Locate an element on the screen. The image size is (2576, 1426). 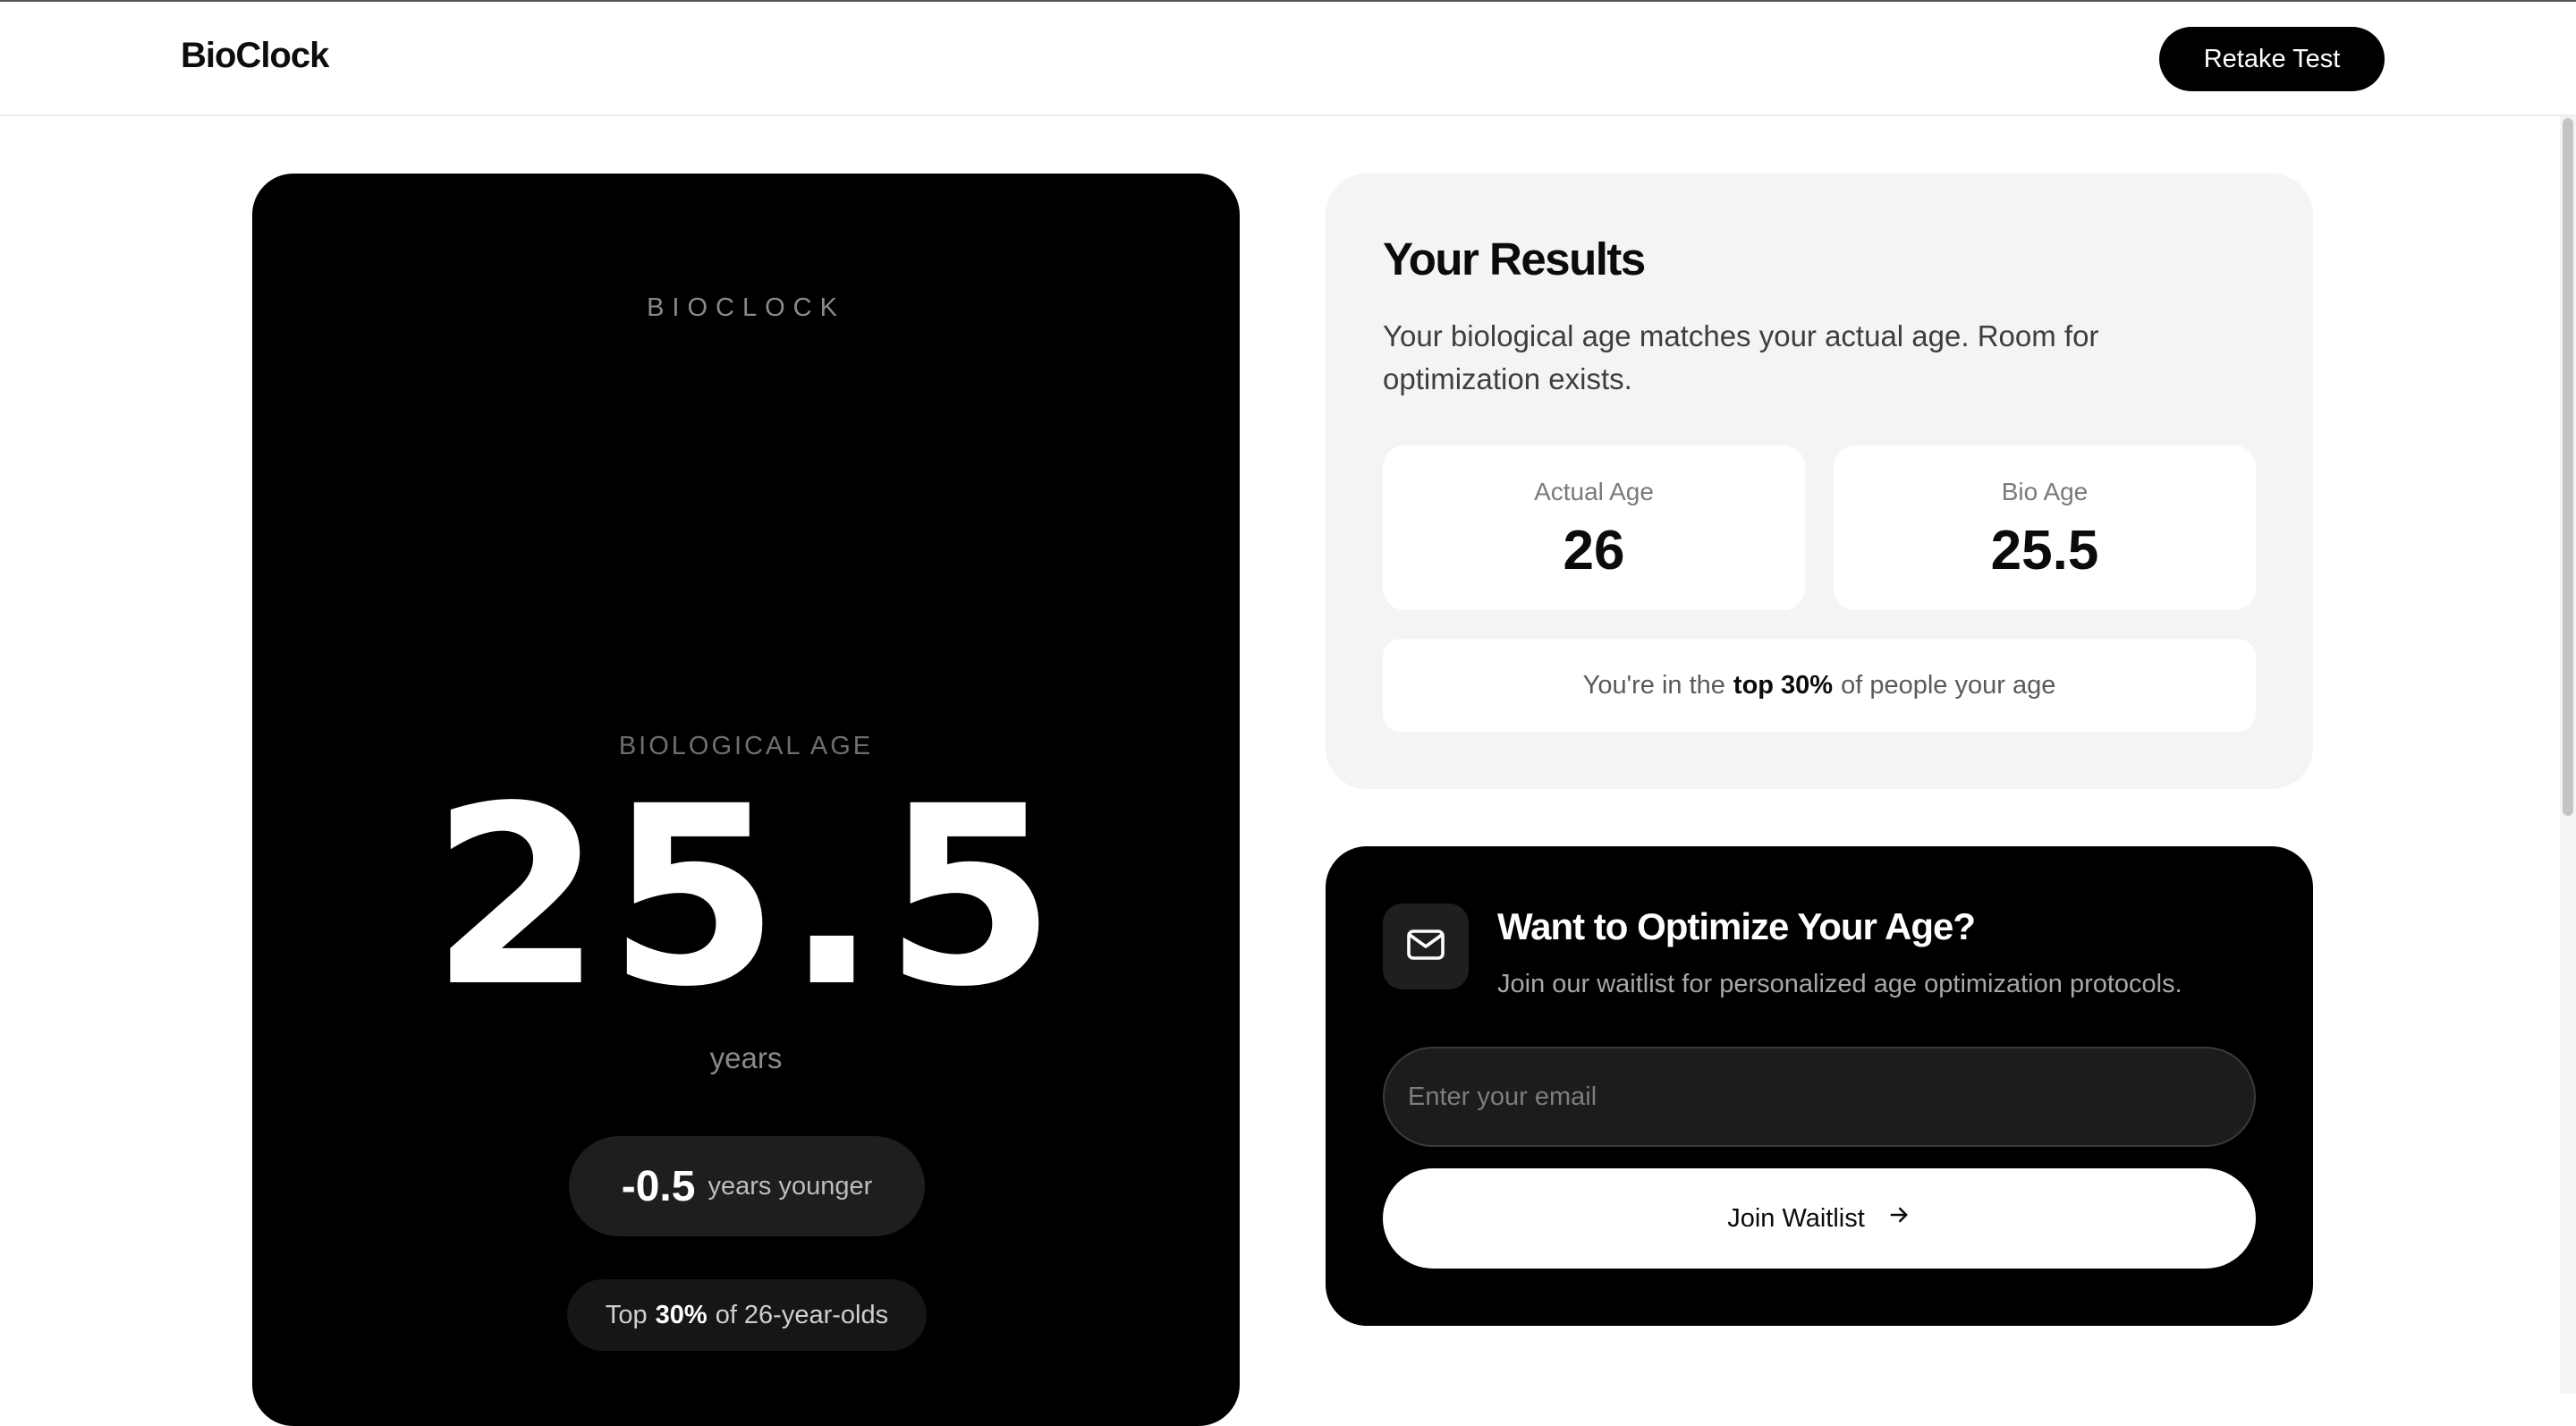
join-waitlist-button: Join Waitlist is located at coordinates (1819, 1219).